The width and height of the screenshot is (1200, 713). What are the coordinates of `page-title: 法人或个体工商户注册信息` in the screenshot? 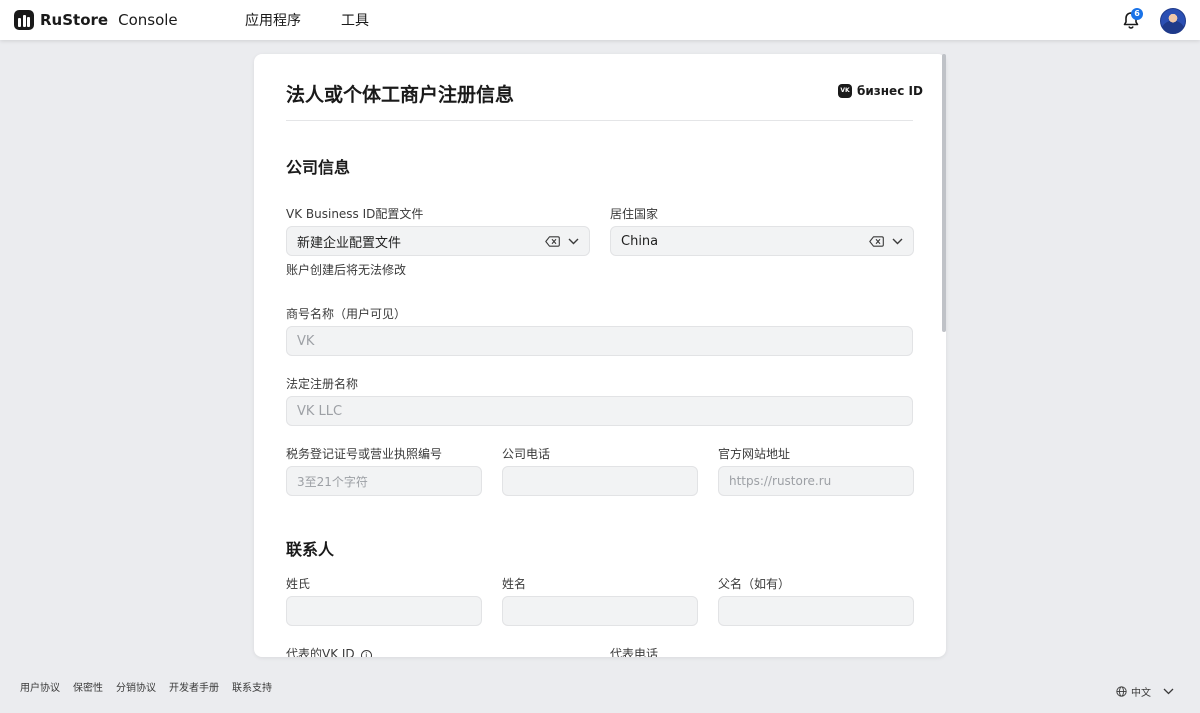 It's located at (400, 95).